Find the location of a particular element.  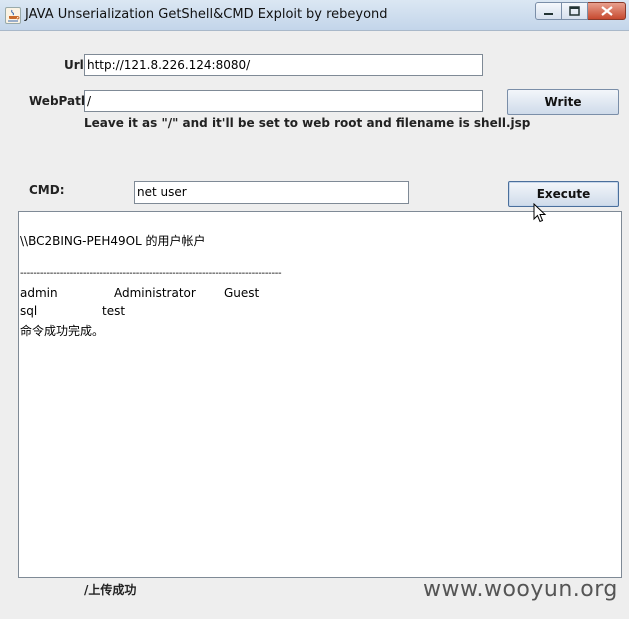

close-button is located at coordinates (607, 11).